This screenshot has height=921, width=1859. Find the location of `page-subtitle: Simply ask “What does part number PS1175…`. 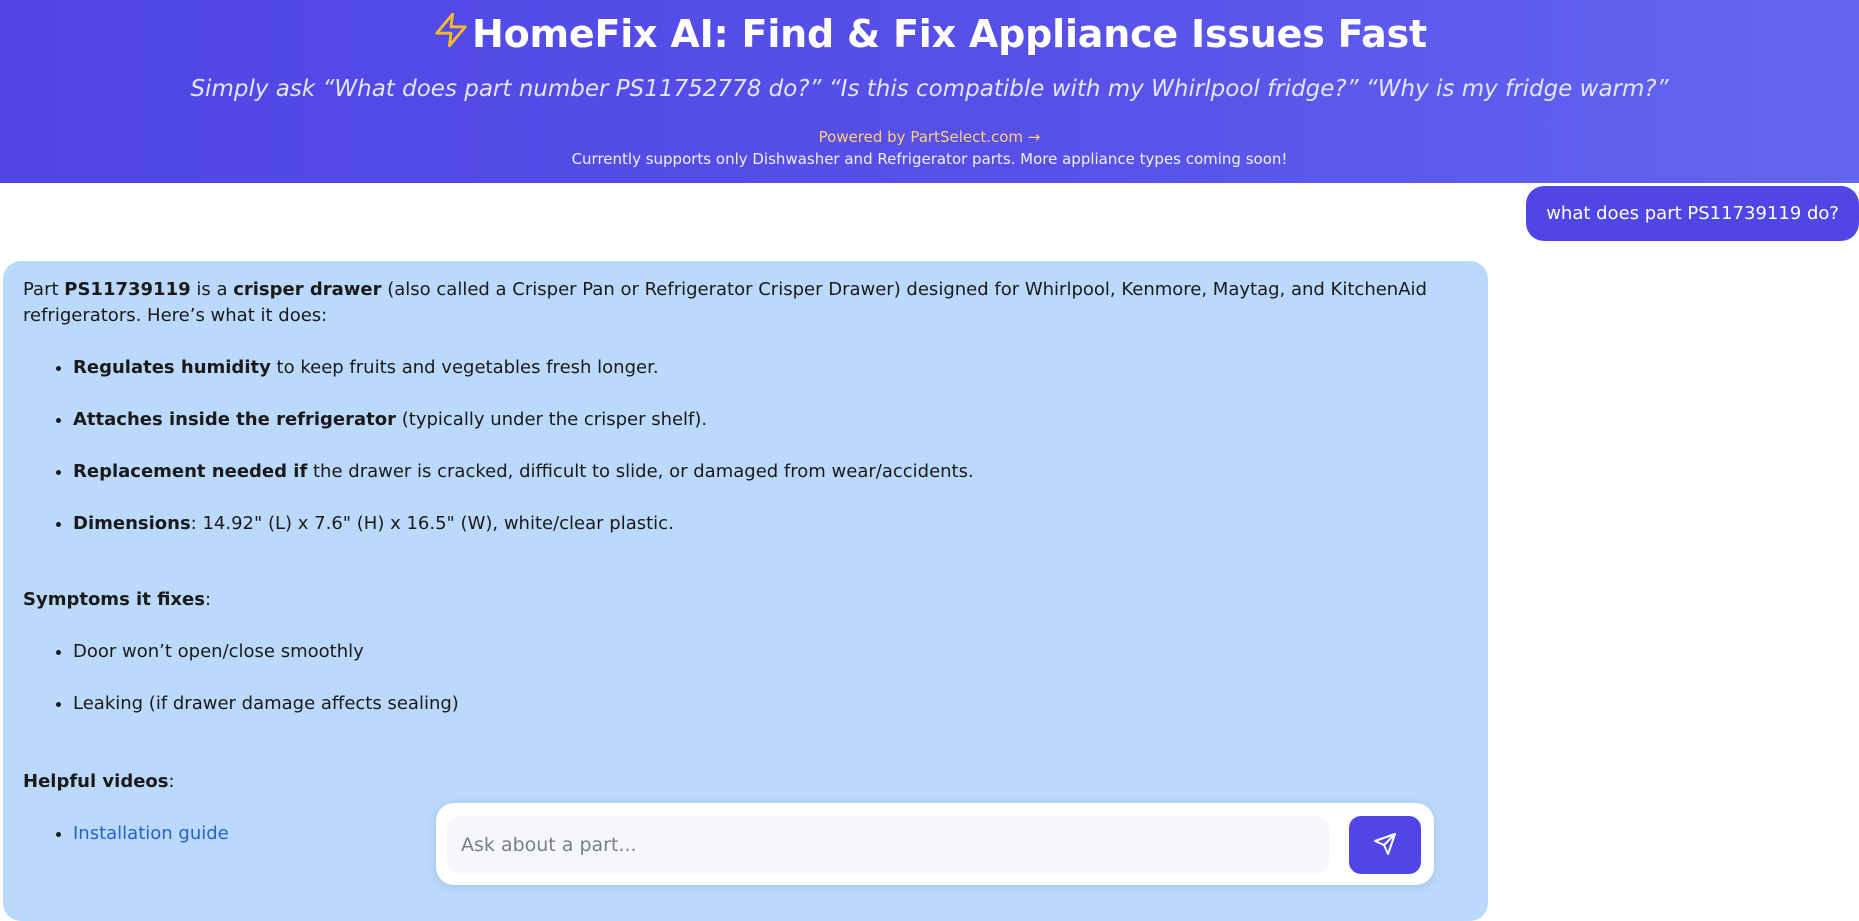

page-subtitle: Simply ask “What does part number PS1175… is located at coordinates (929, 89).